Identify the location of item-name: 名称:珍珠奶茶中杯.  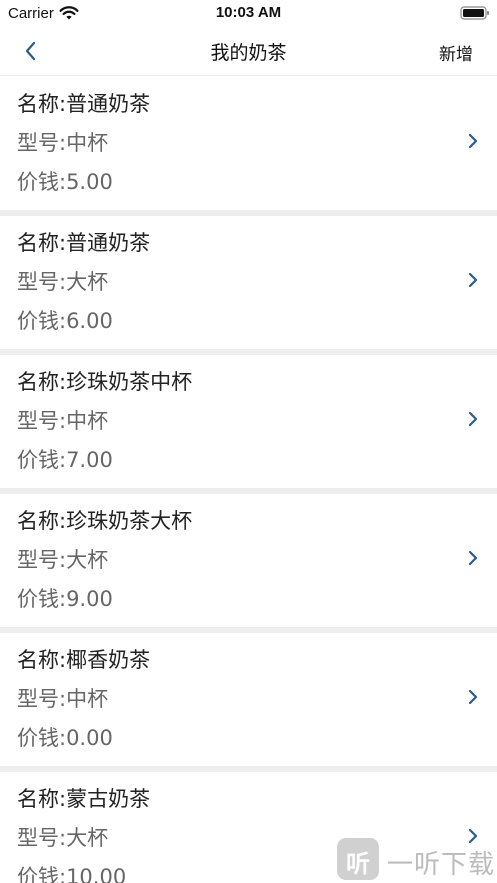
(105, 382).